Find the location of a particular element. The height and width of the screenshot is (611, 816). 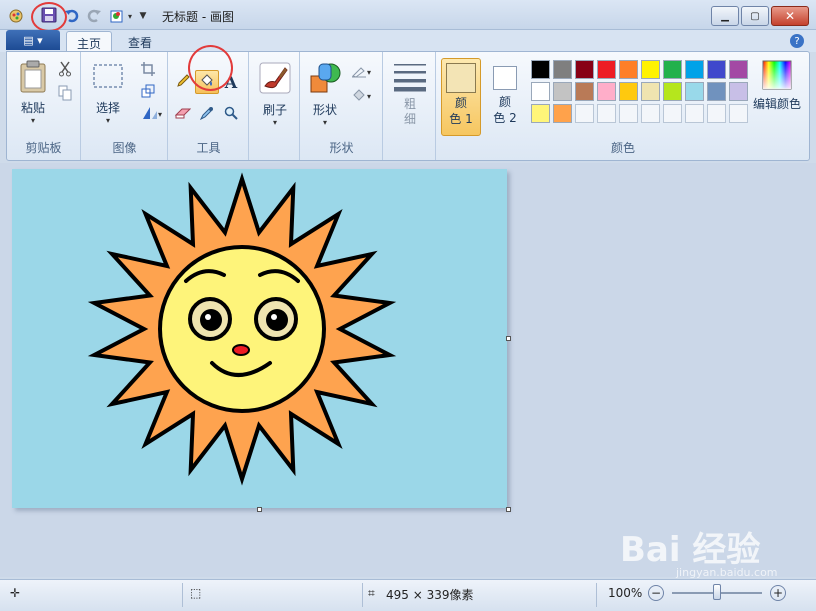

select-icon is located at coordinates (108, 77).